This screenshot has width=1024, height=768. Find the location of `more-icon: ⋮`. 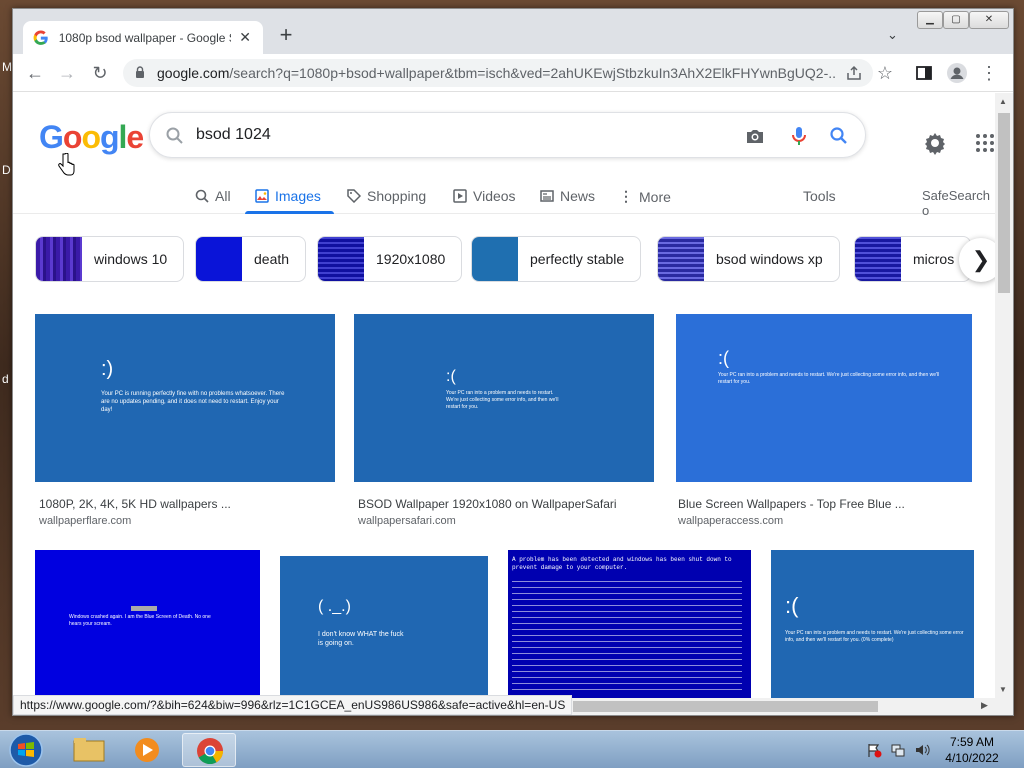

more-icon: ⋮ is located at coordinates (626, 196).